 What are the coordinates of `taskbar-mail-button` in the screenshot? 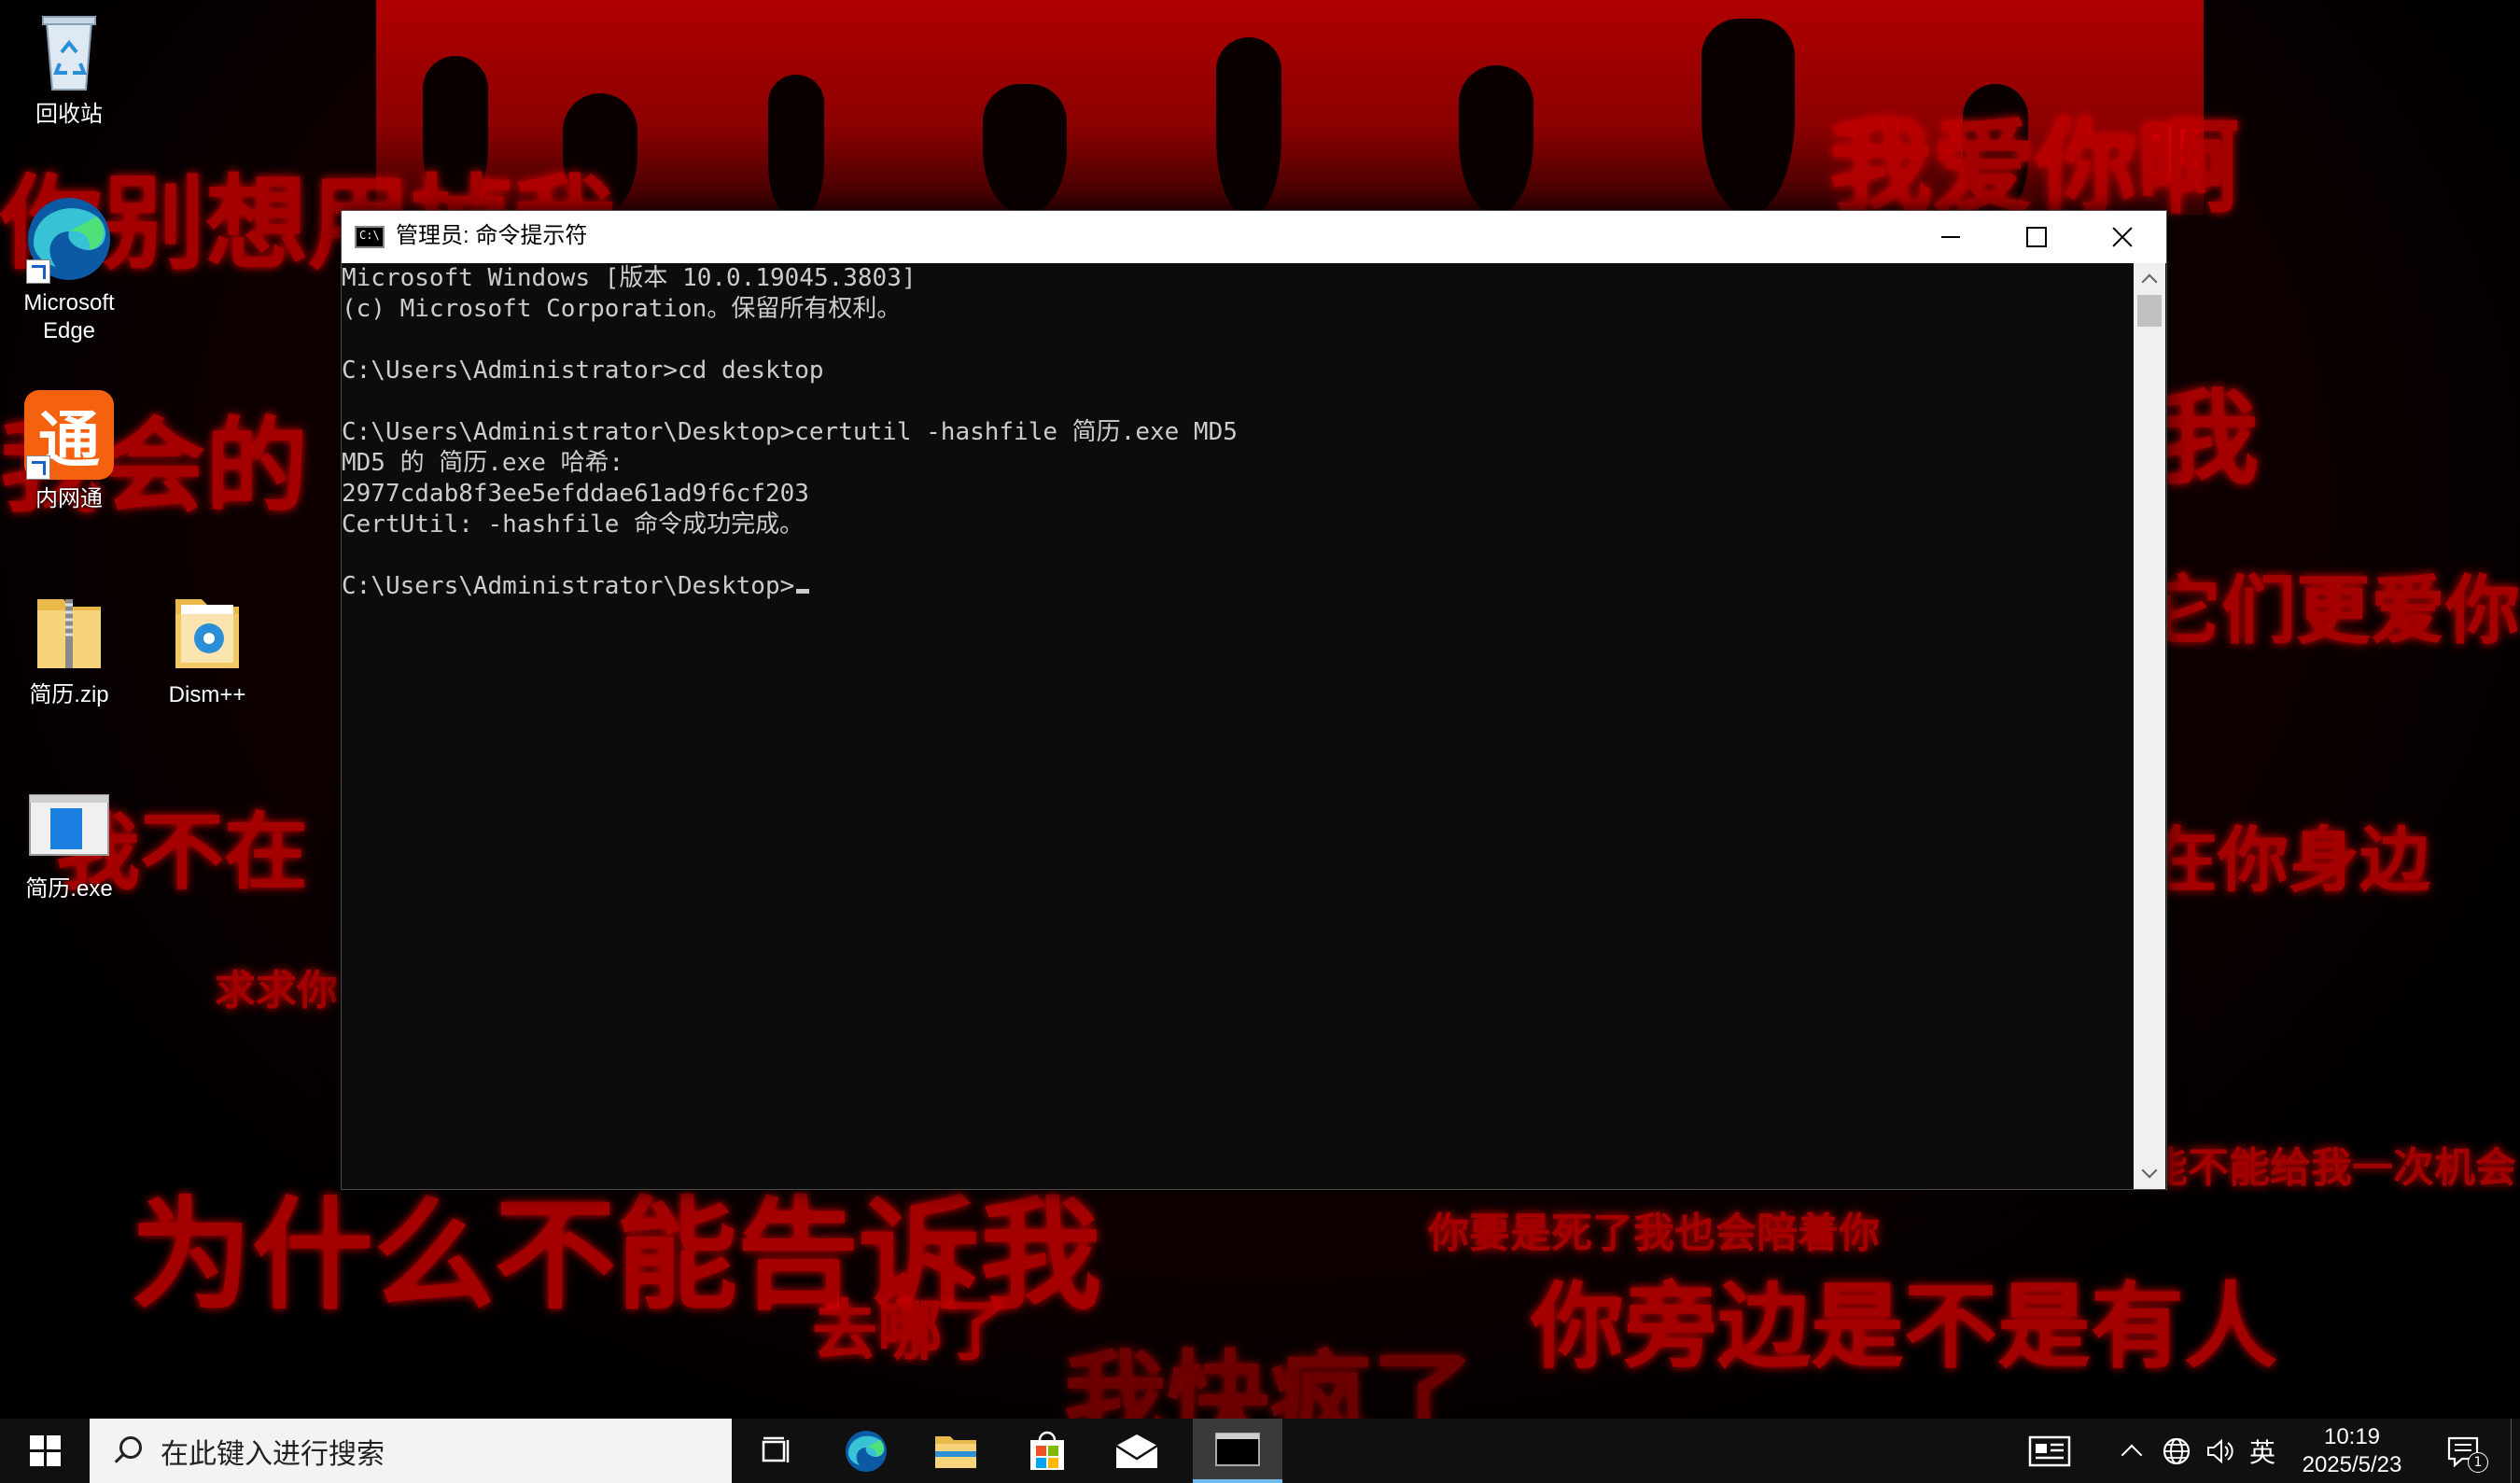 It's located at (1137, 1451).